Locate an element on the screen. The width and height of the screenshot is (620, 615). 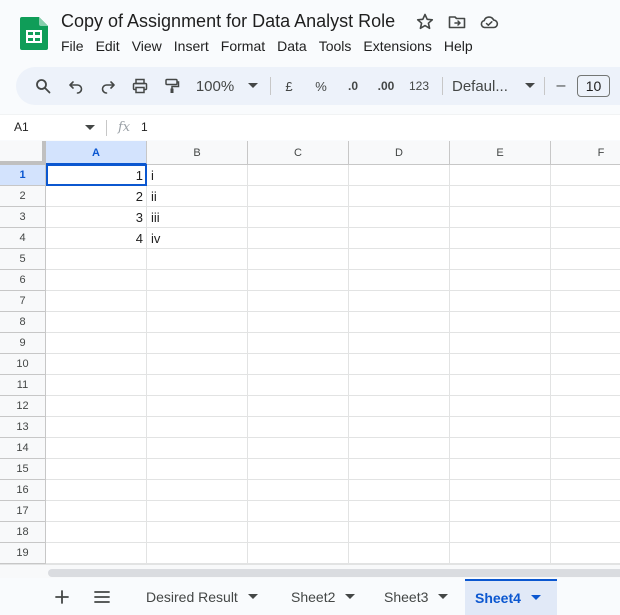
paint-format-icon is located at coordinates (172, 85).